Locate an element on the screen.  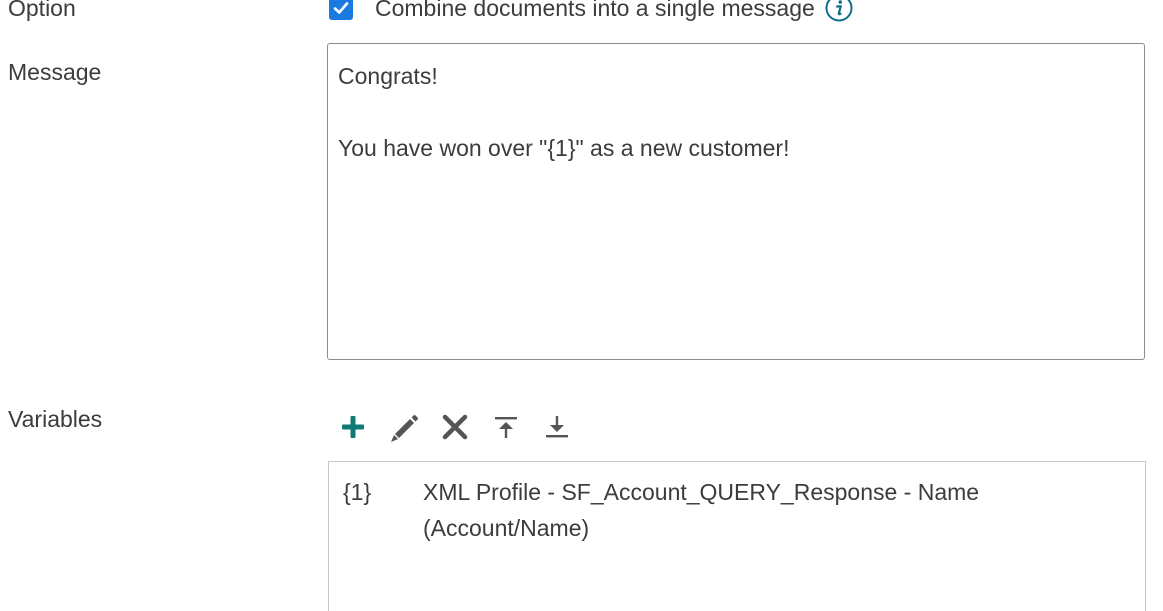
delete-variable-button is located at coordinates (455, 427).